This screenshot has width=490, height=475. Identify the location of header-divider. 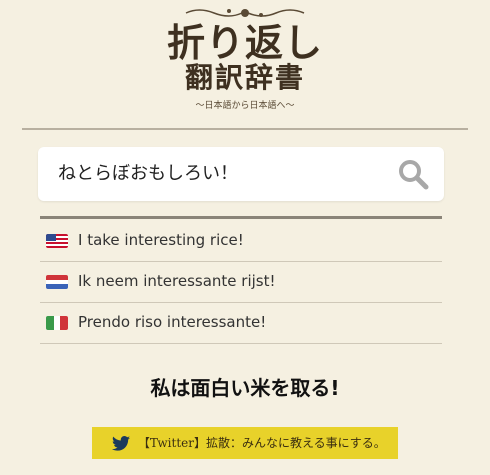
(245, 129).